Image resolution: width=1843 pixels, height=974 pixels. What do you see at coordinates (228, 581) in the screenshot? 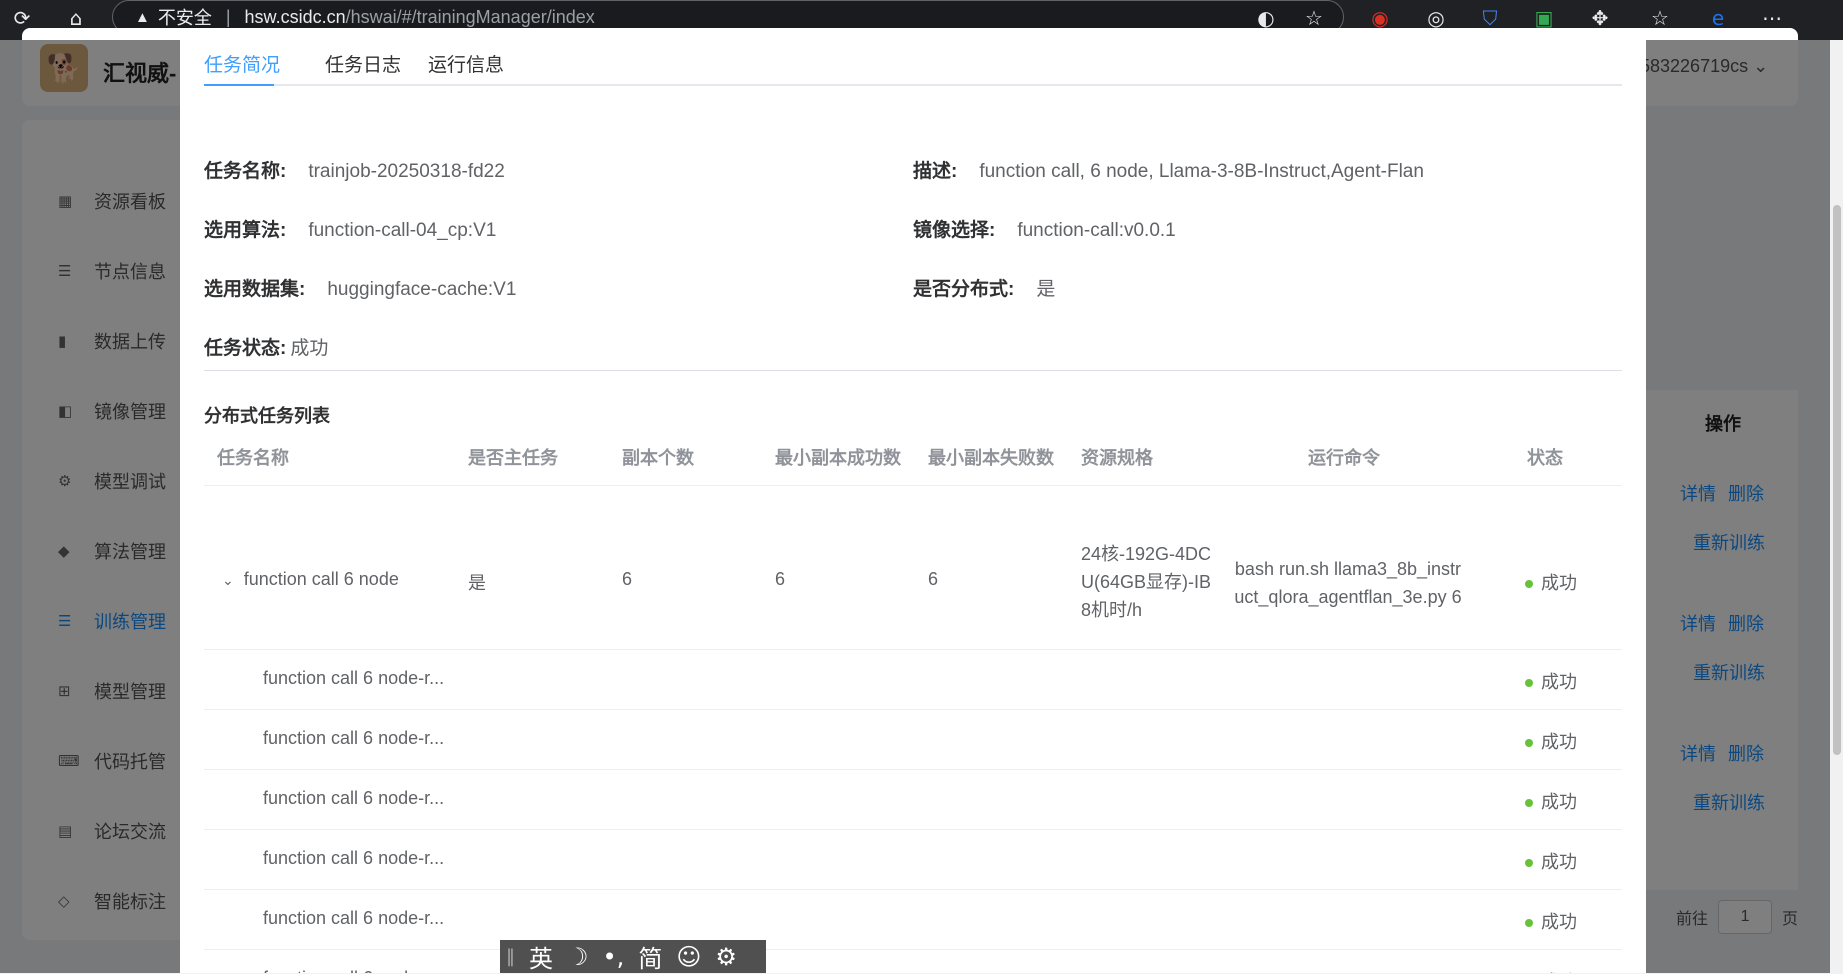
I see `chevron-down-icon: ⌄` at bounding box center [228, 581].